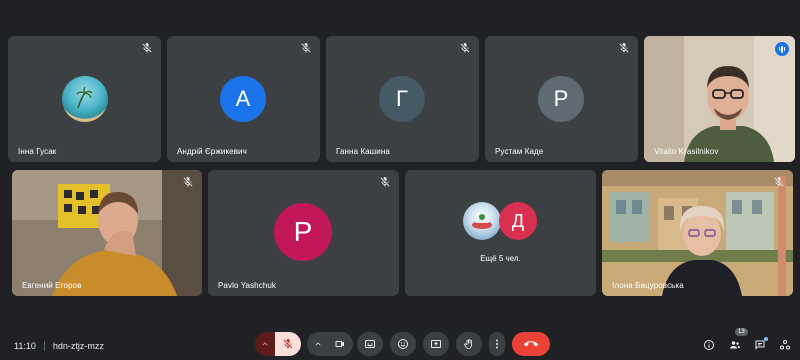 This screenshot has width=800, height=360. What do you see at coordinates (52, 285) in the screenshot?
I see `participant-name: Евгений Егоров` at bounding box center [52, 285].